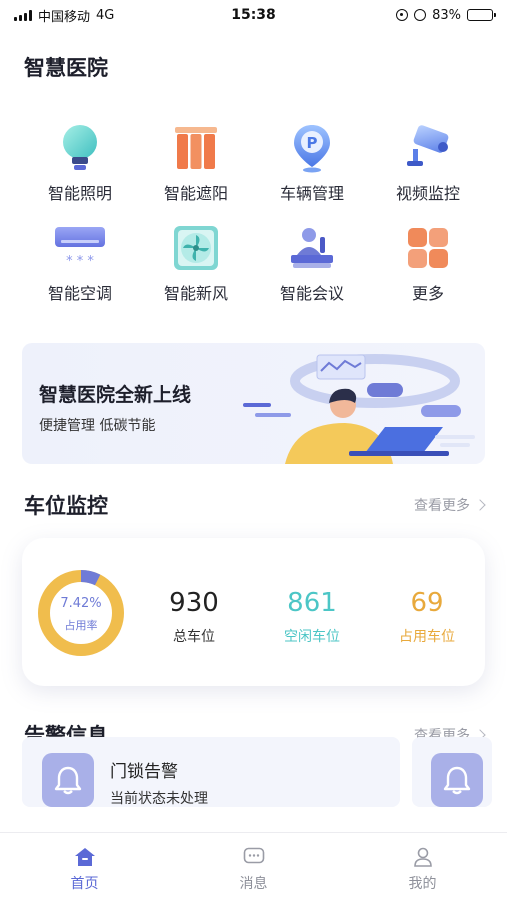 The image size is (507, 900). What do you see at coordinates (79, 293) in the screenshot?
I see `grid-label: 智能空调` at bounding box center [79, 293].